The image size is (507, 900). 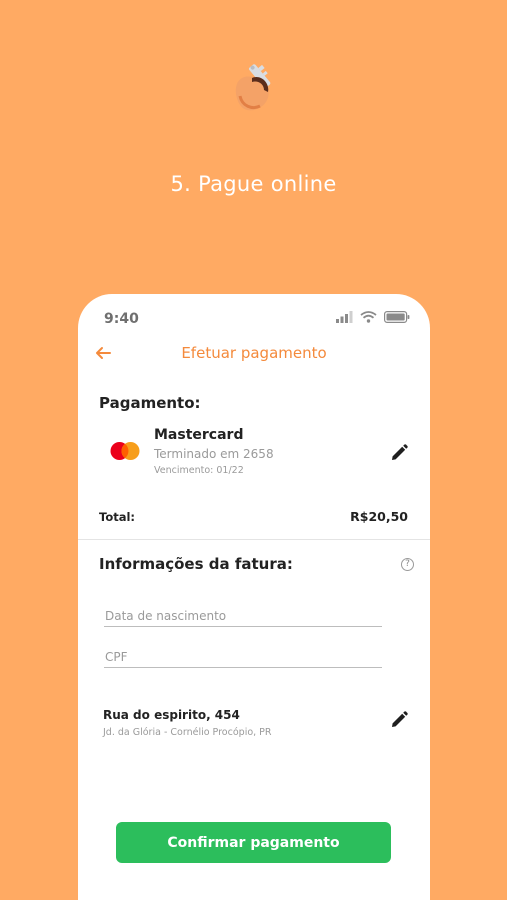 I want to click on edit-card-pencil-icon, so click(x=399, y=453).